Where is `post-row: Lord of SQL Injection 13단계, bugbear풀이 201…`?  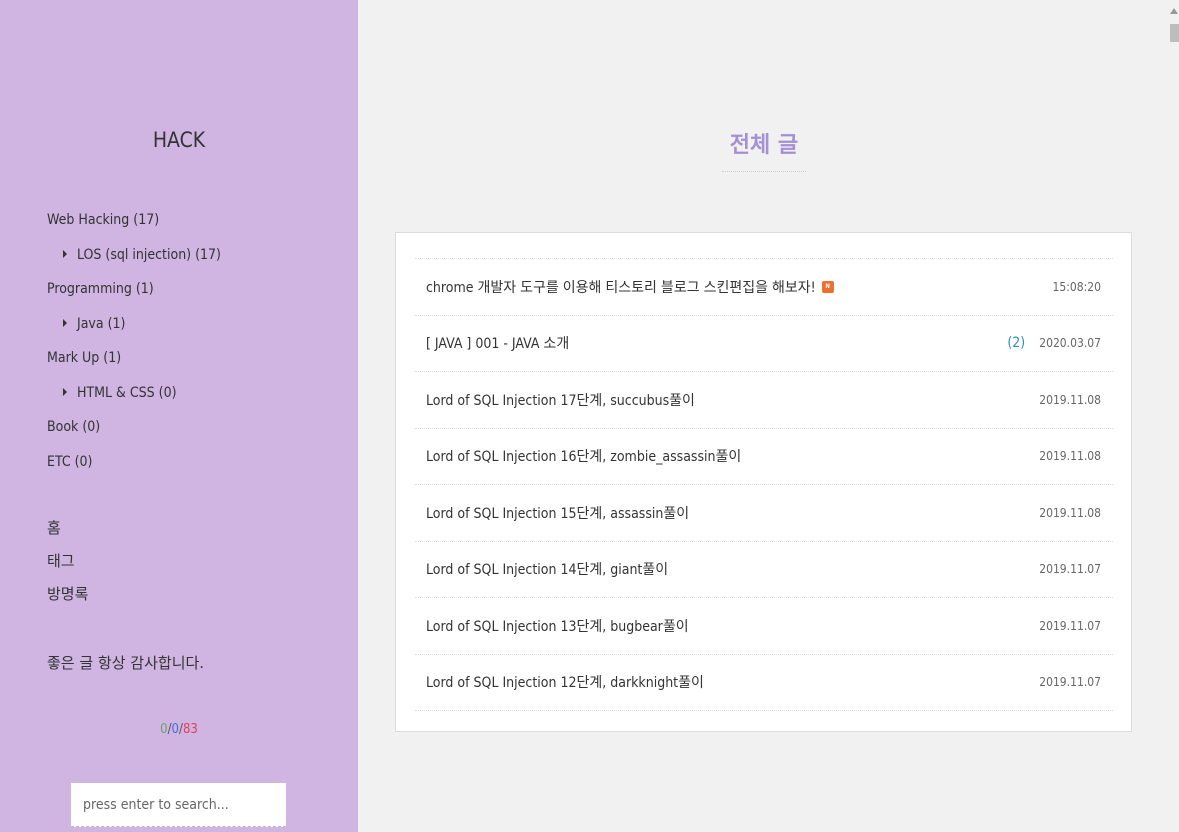 post-row: Lord of SQL Injection 13단계, bugbear풀이 201… is located at coordinates (764, 626).